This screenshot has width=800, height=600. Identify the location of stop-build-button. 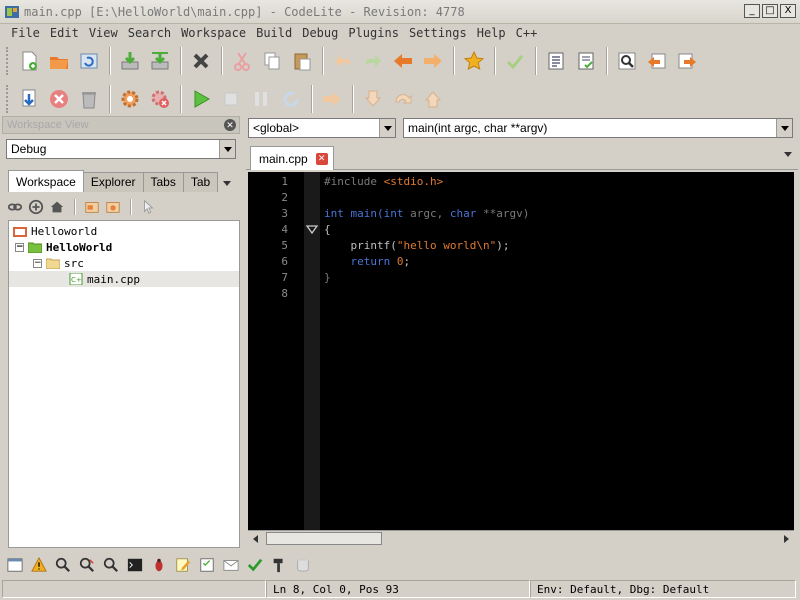
(59, 99).